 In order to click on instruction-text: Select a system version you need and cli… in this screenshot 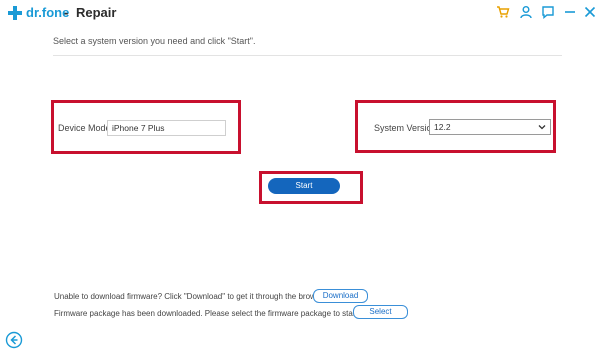, I will do `click(154, 41)`.